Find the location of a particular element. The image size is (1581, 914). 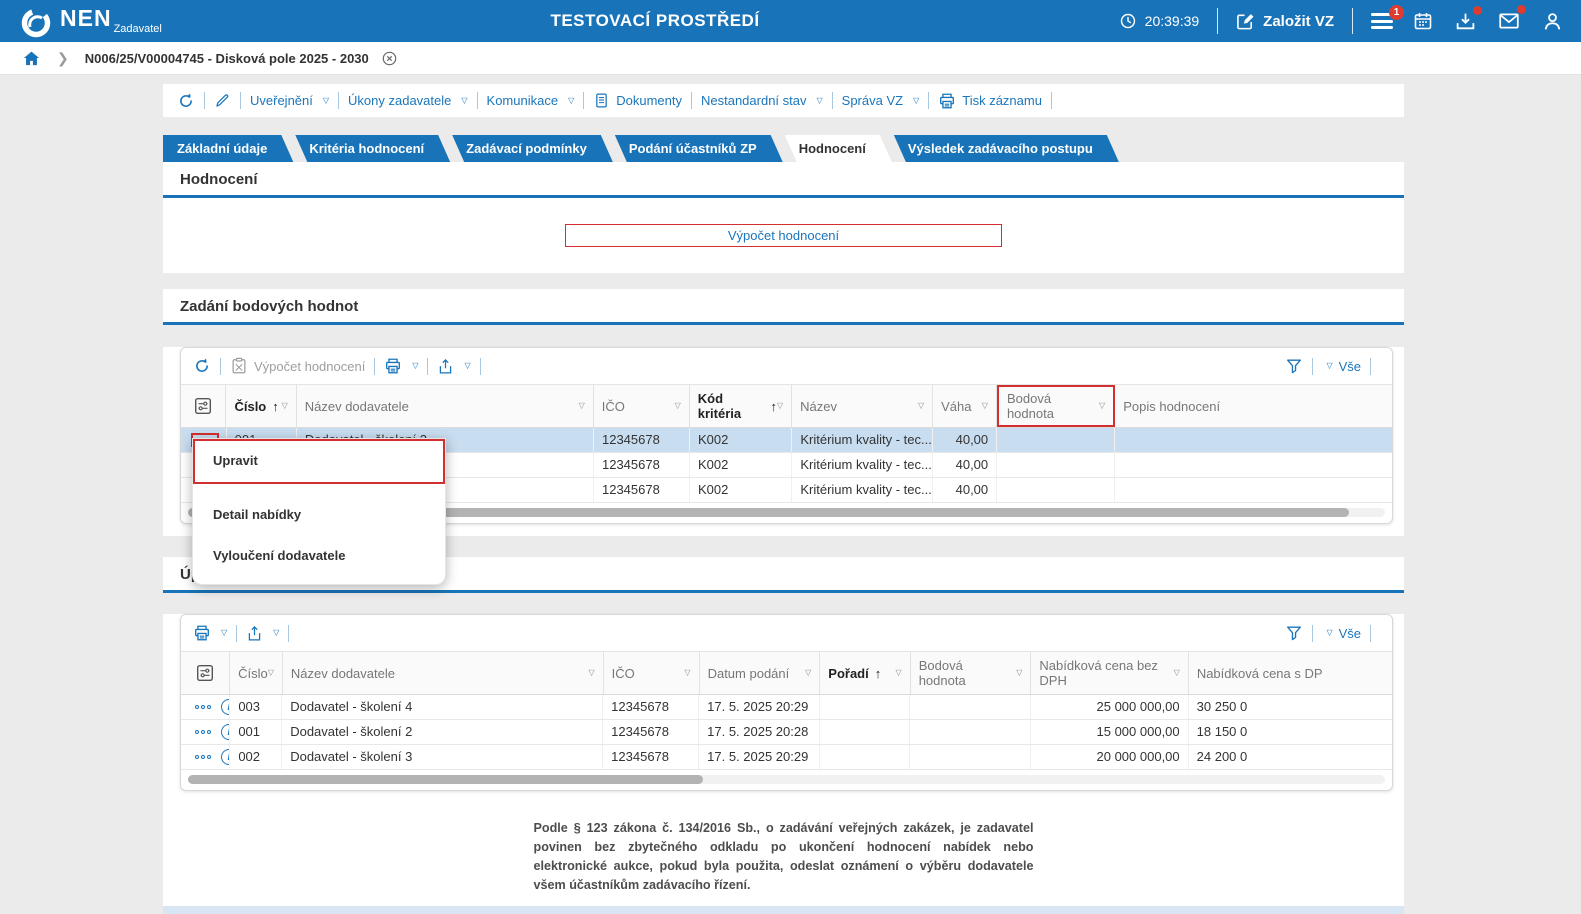

menu-uverejneni: Uveřejnění ▽ is located at coordinates (289, 100).